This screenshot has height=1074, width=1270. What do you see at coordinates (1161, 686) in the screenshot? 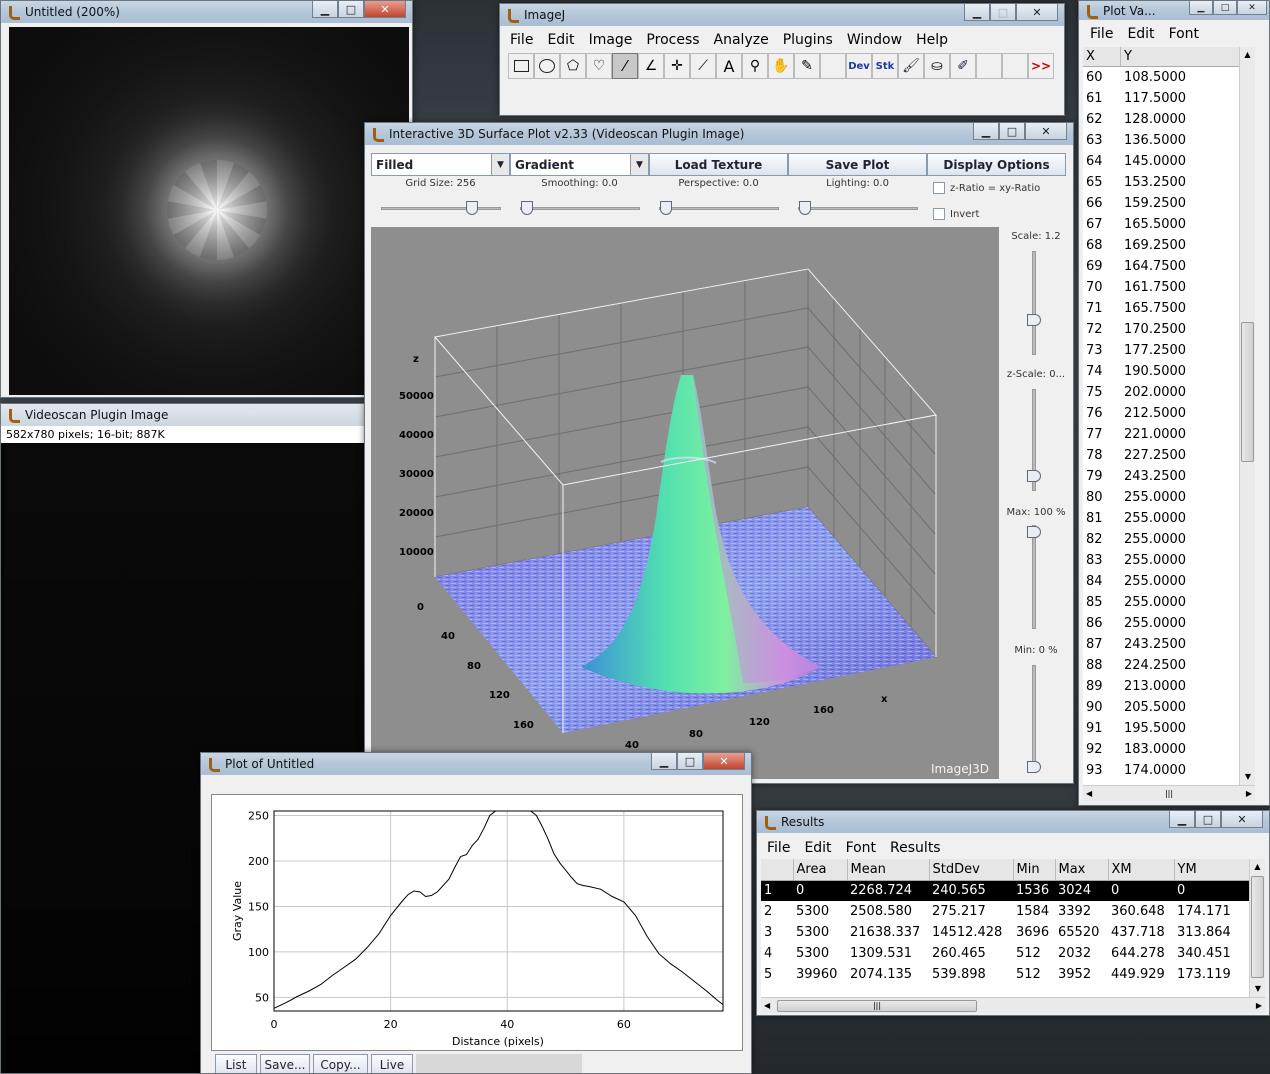
I see `table-row: 89 213.0000` at bounding box center [1161, 686].